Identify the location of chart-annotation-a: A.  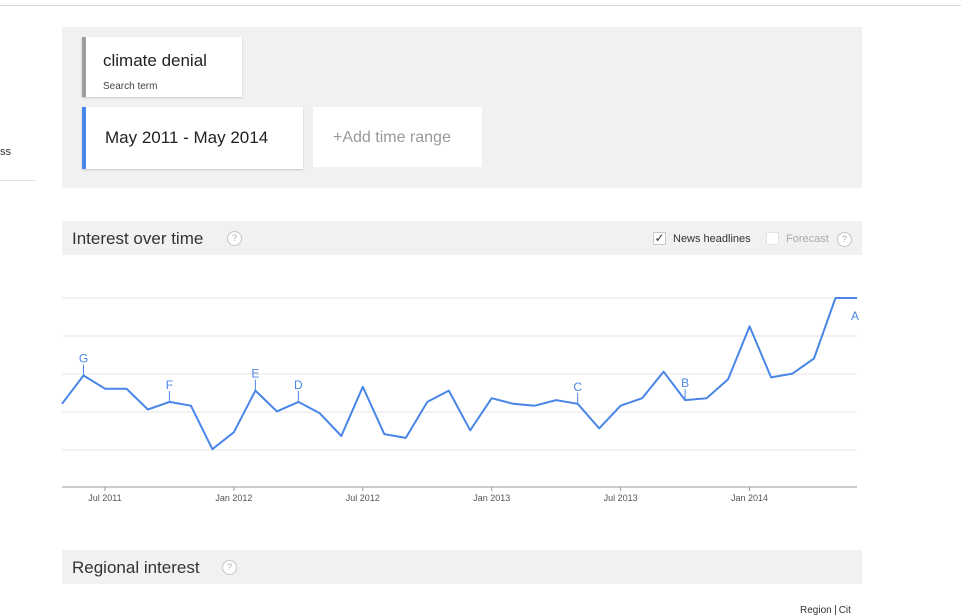
(855, 316).